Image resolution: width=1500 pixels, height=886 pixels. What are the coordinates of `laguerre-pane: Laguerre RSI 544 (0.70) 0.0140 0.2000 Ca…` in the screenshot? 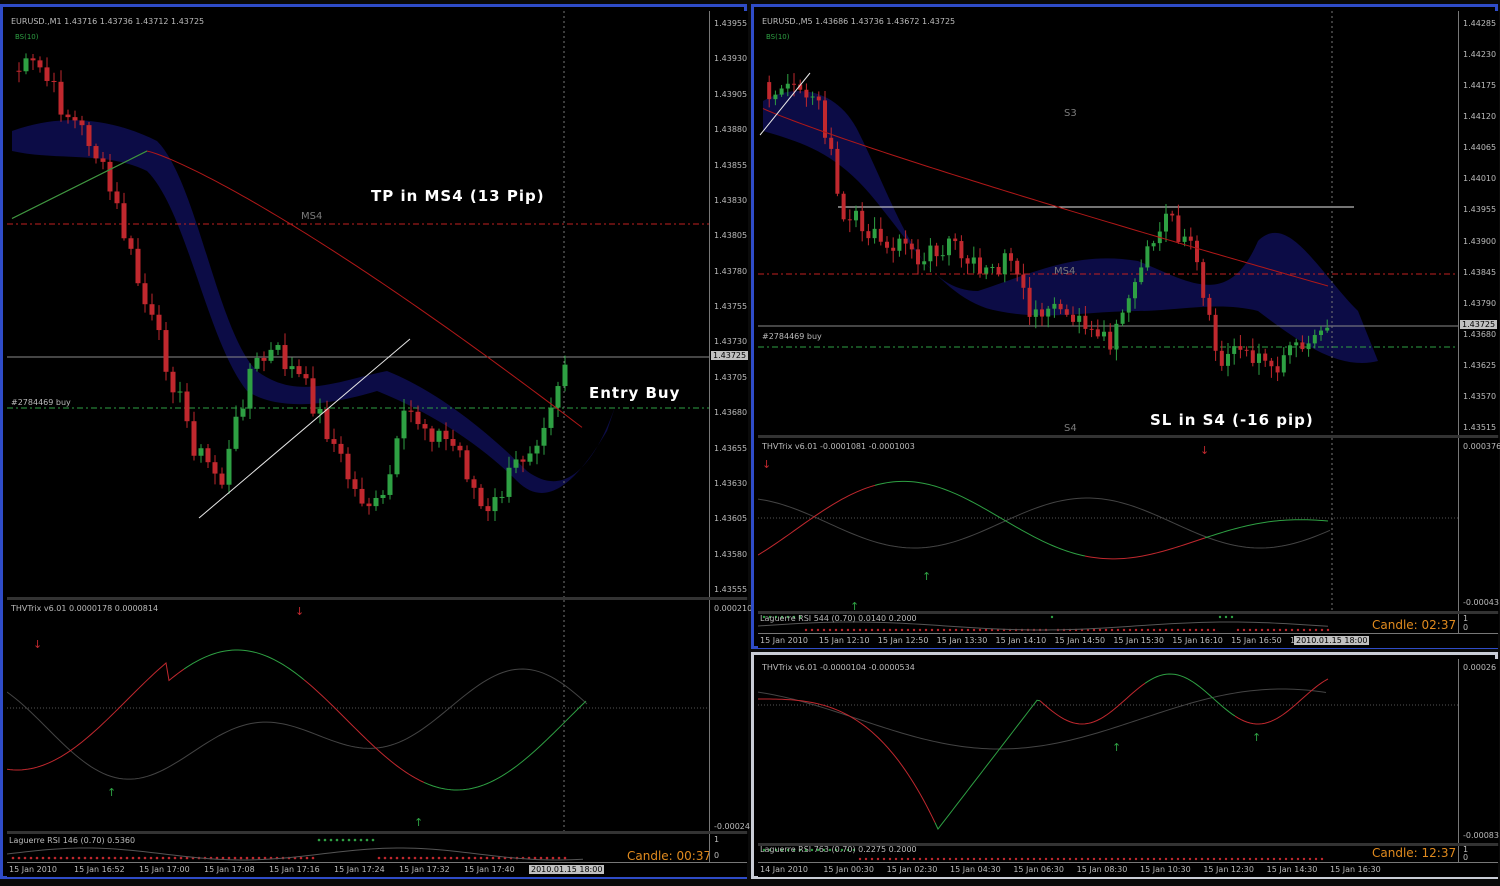 It's located at (1108, 623).